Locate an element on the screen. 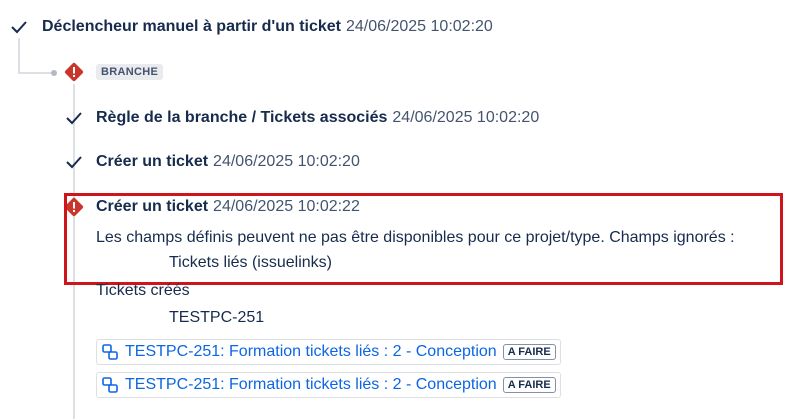  step-row-create-ticket: Créer un ticket 24/06/2025 10:02:20 is located at coordinates (228, 162).